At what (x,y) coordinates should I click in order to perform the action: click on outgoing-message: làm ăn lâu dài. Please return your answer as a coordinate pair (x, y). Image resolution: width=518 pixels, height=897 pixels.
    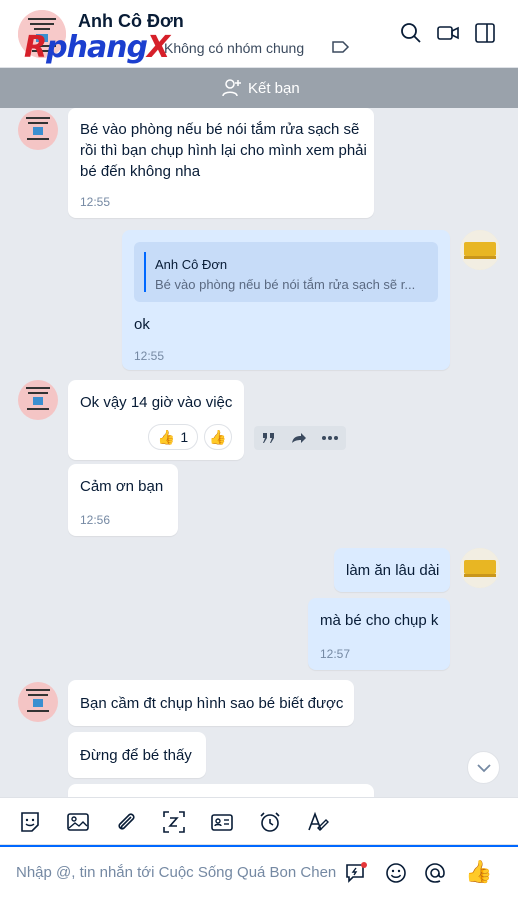
    Looking at the image, I should click on (392, 570).